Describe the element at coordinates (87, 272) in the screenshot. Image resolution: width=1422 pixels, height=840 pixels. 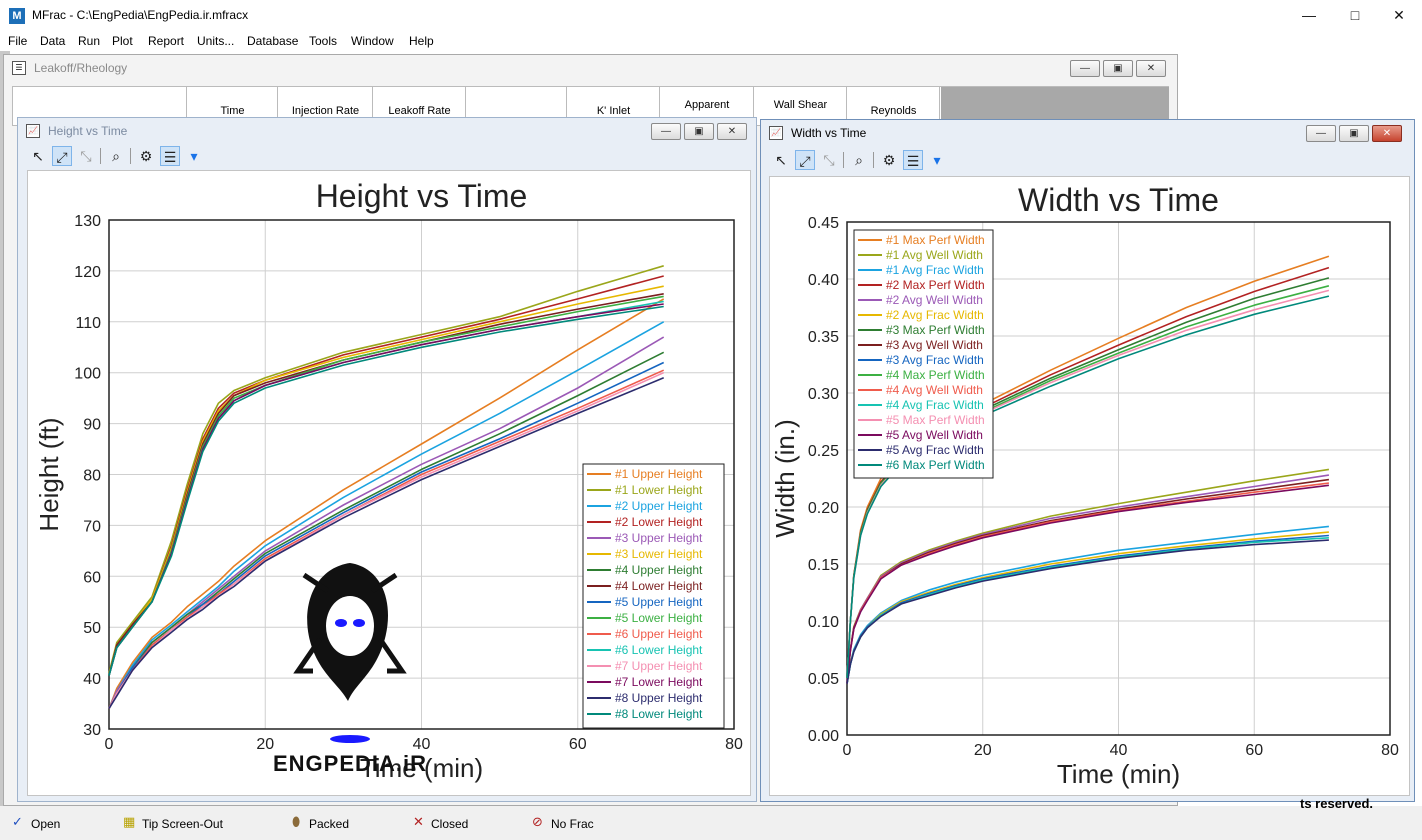
I see `y-tick-label: 120` at that location.